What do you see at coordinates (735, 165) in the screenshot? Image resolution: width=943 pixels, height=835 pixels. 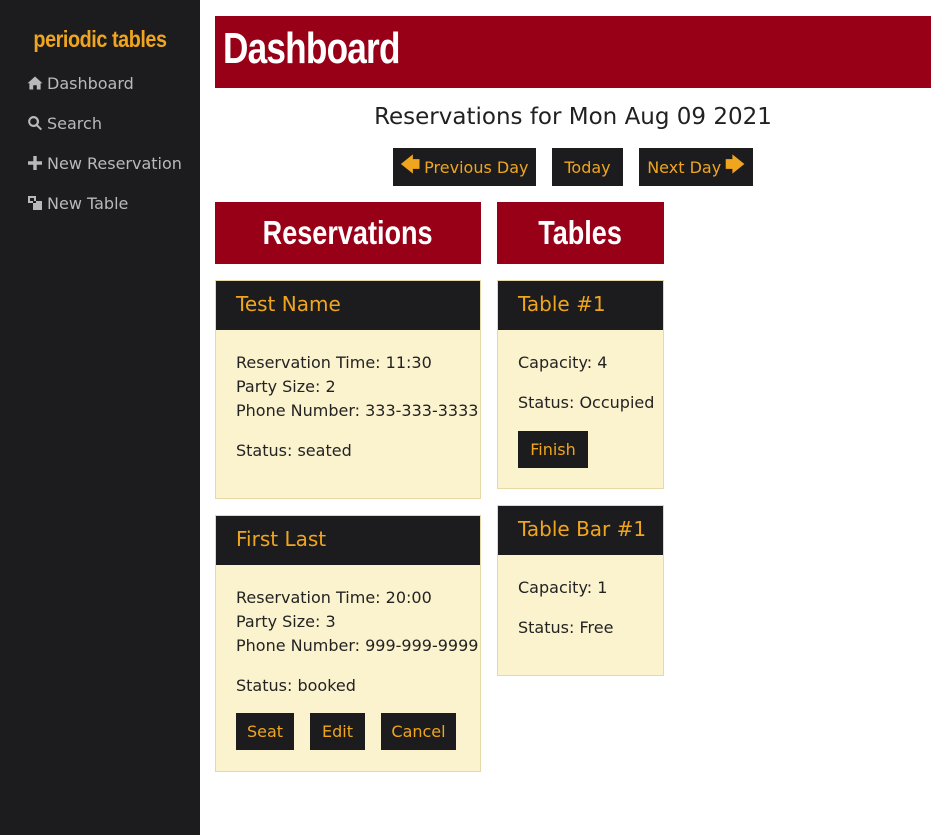 I see `arrow-right-icon: 🡆` at bounding box center [735, 165].